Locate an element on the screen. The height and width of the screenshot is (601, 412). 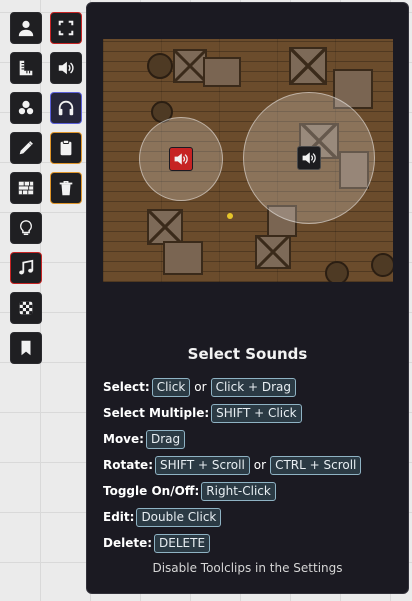
brick-wall-icon is located at coordinates (26, 188).